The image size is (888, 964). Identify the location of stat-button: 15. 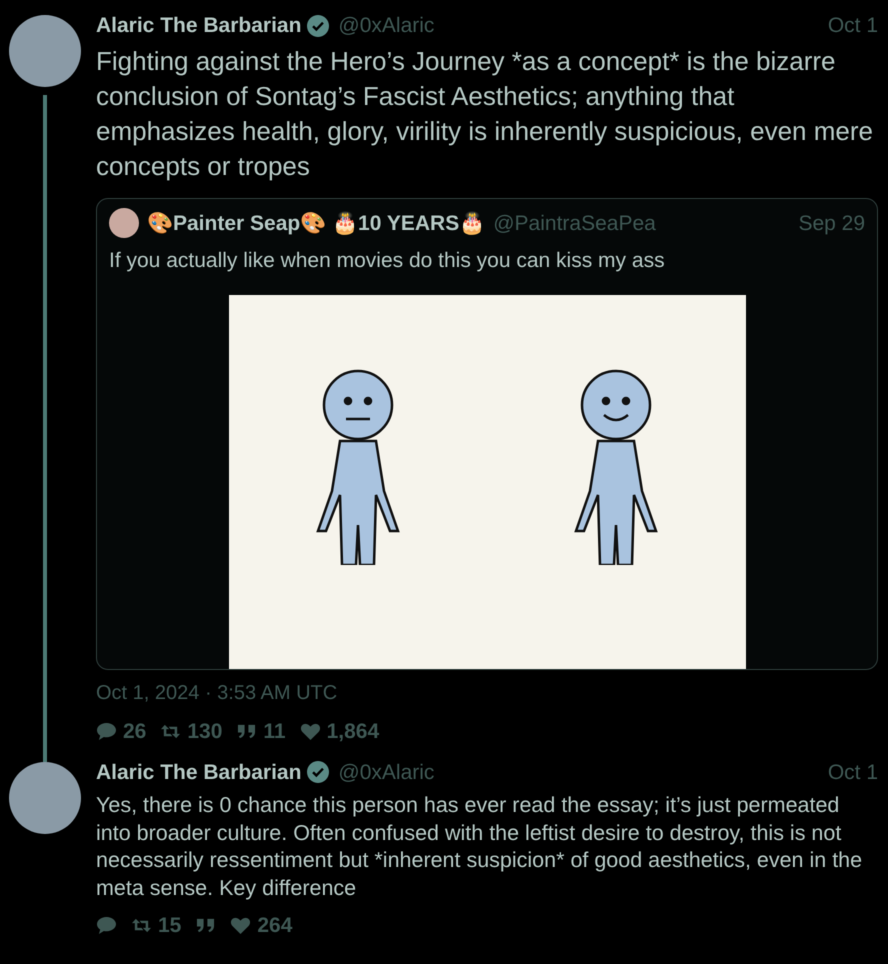
(156, 926).